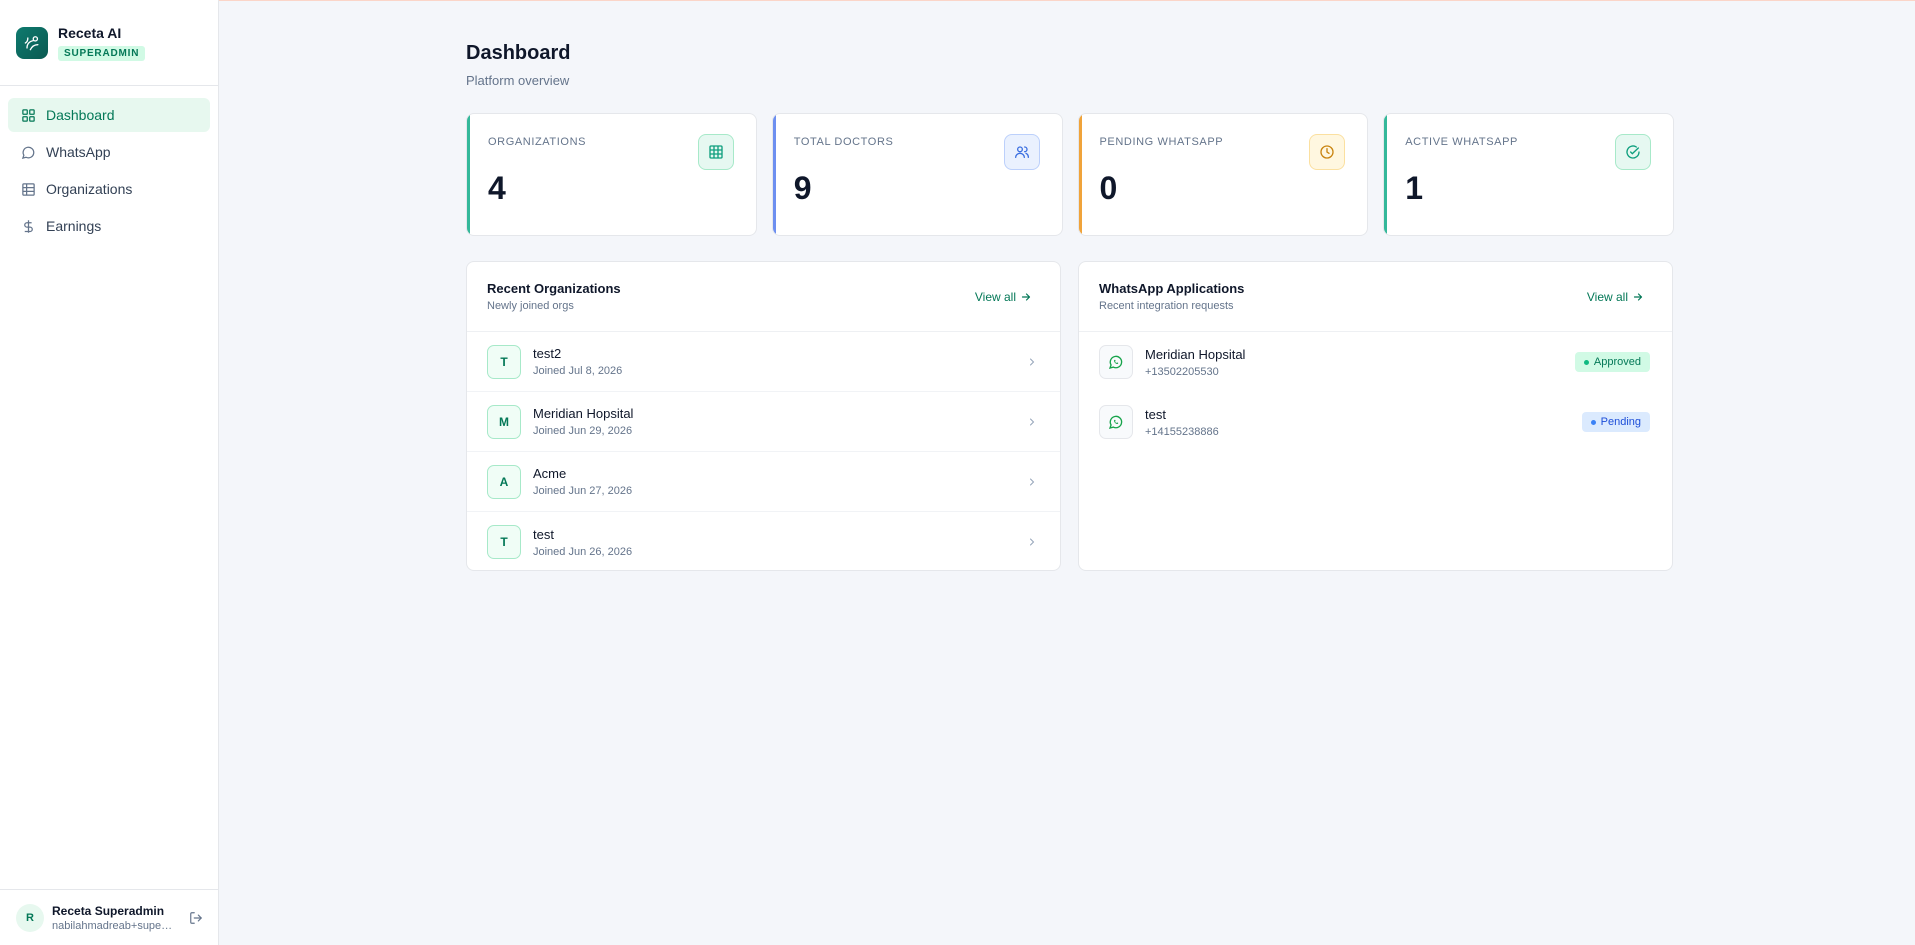 The width and height of the screenshot is (1915, 945). What do you see at coordinates (504, 481) in the screenshot?
I see `org-initial-avatar: A` at bounding box center [504, 481].